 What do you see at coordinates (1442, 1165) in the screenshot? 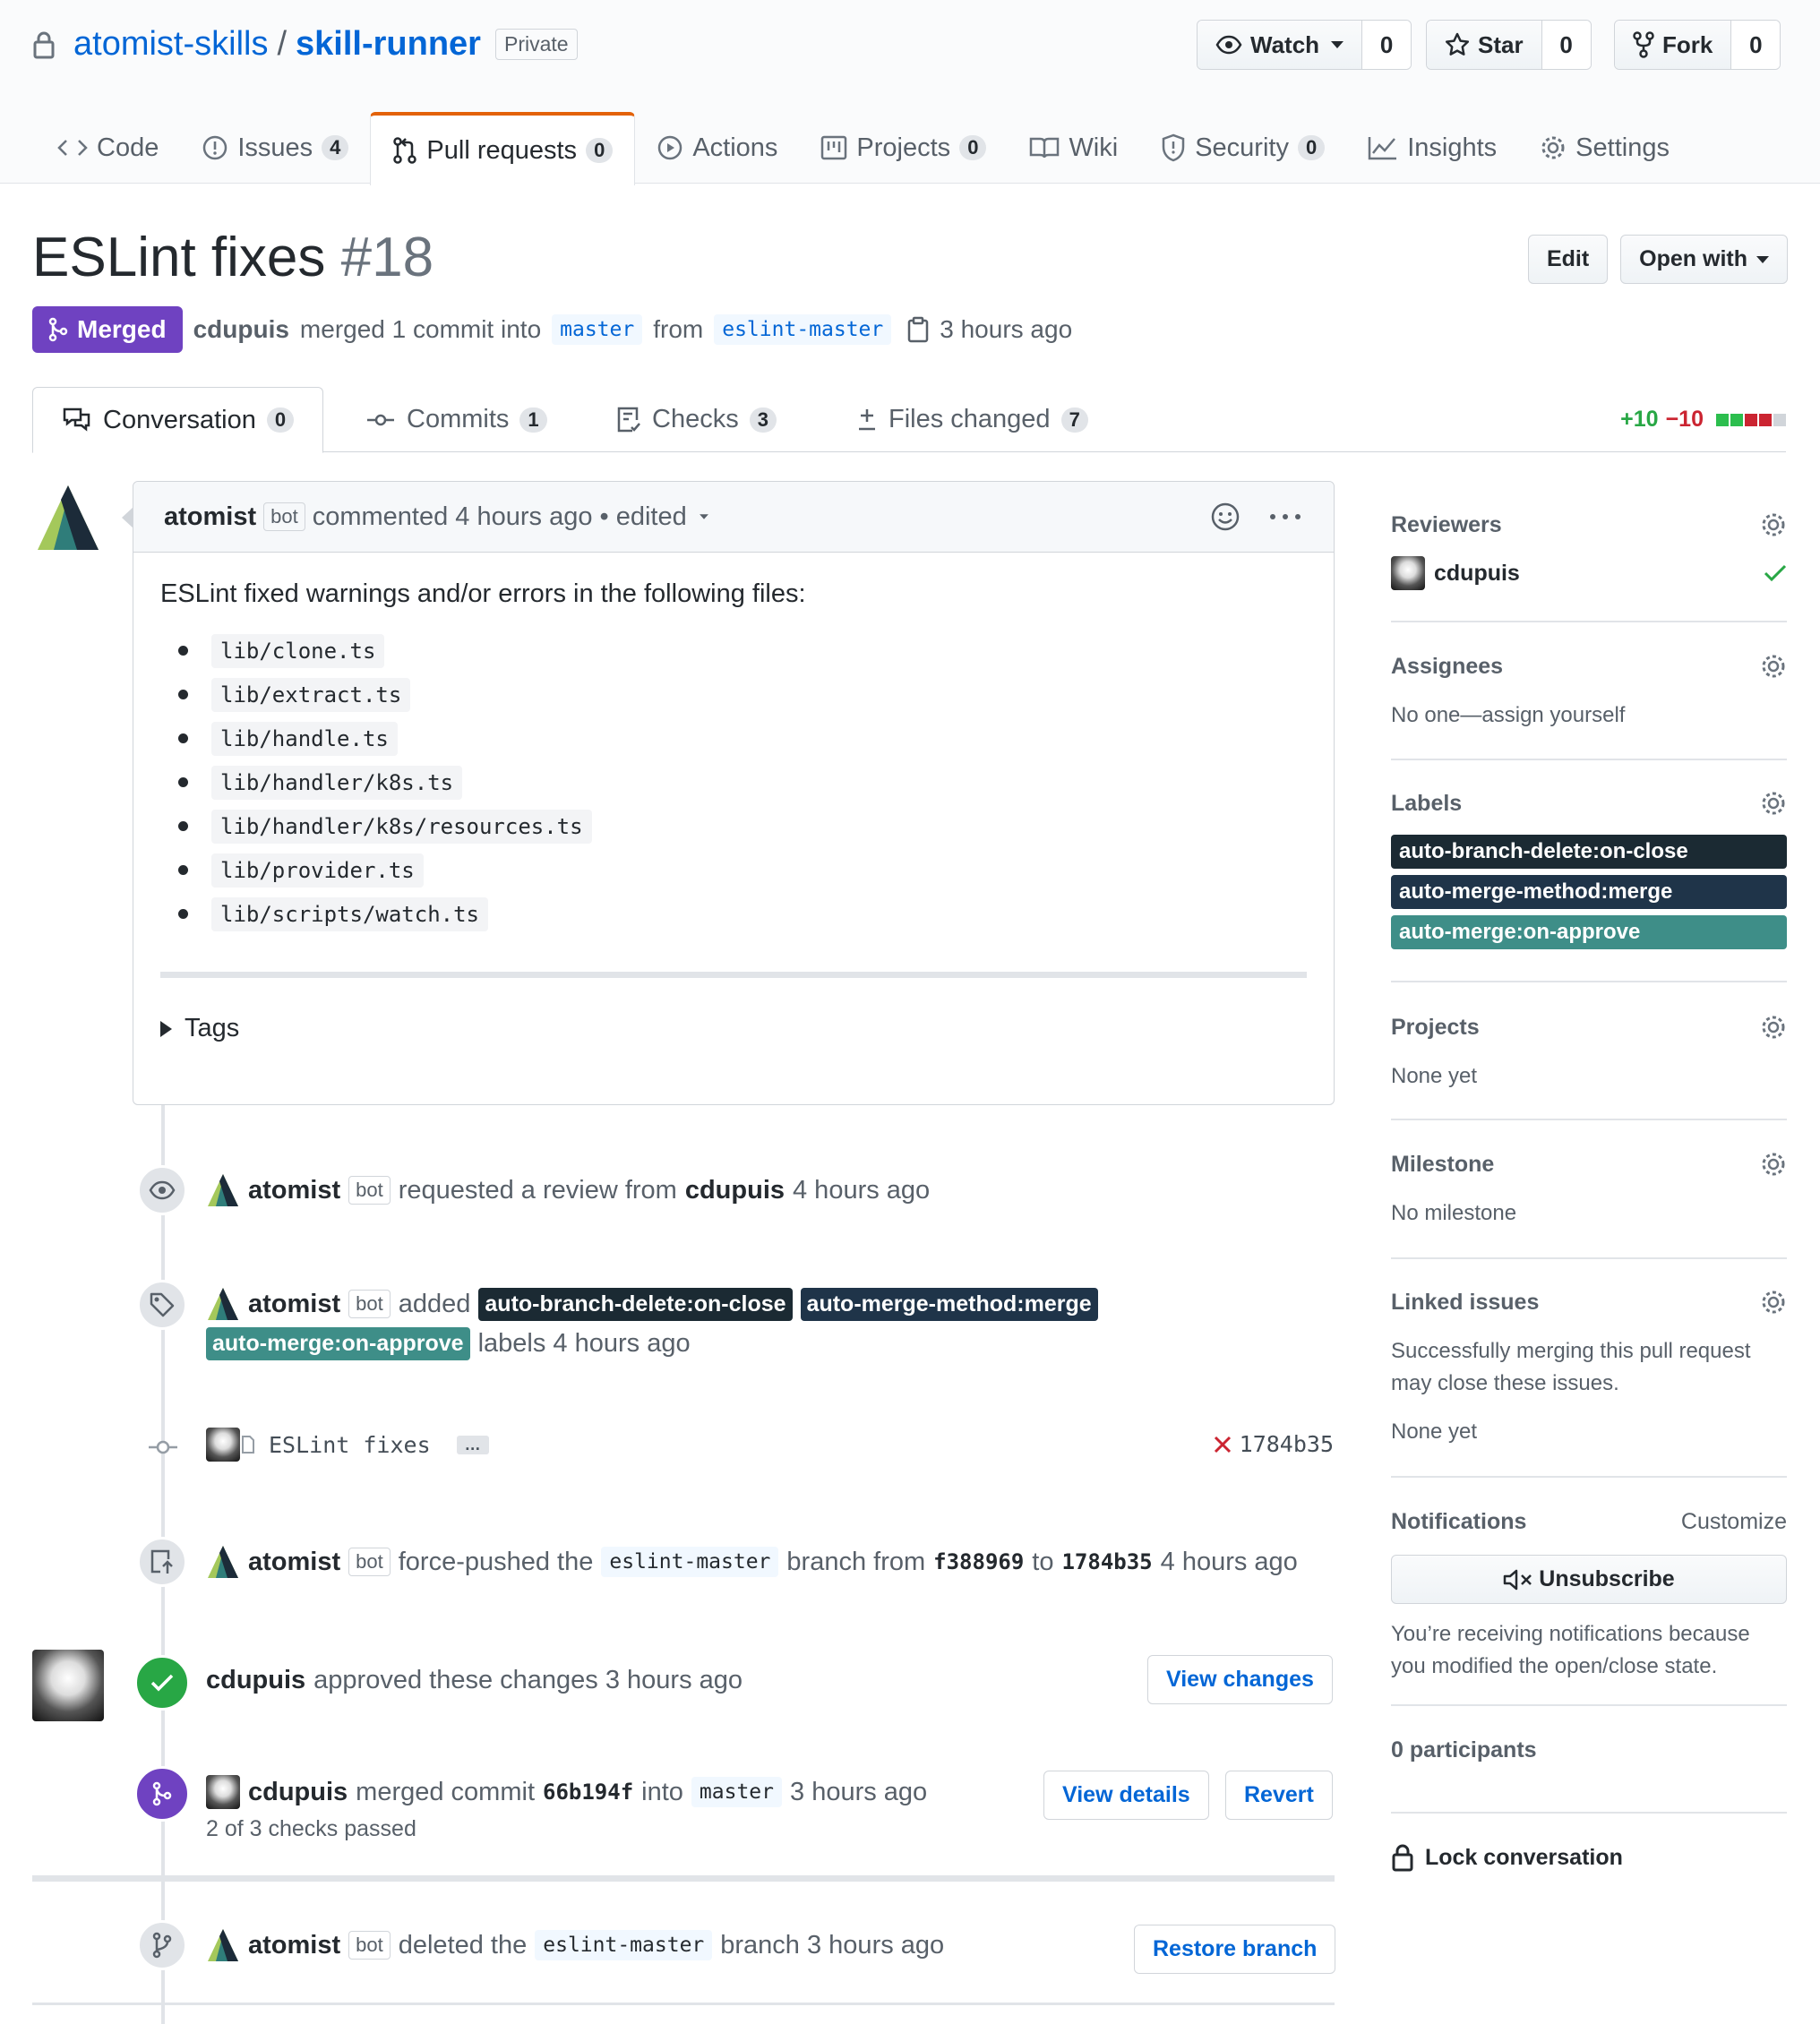
I see `milestone-title: Milestone` at bounding box center [1442, 1165].